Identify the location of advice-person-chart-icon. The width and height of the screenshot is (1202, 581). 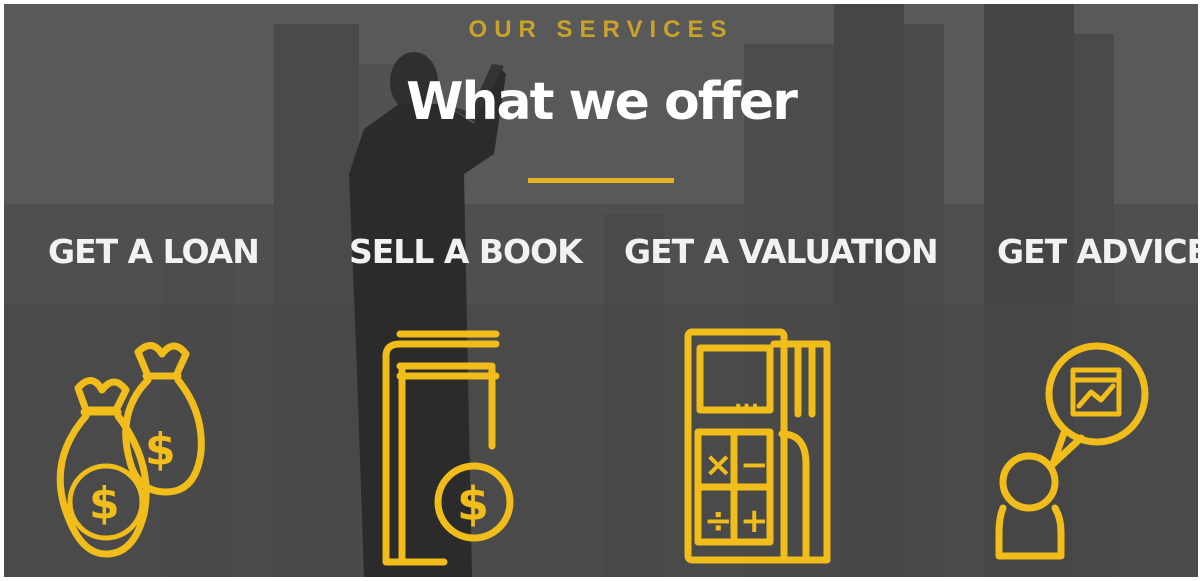
(1069, 452).